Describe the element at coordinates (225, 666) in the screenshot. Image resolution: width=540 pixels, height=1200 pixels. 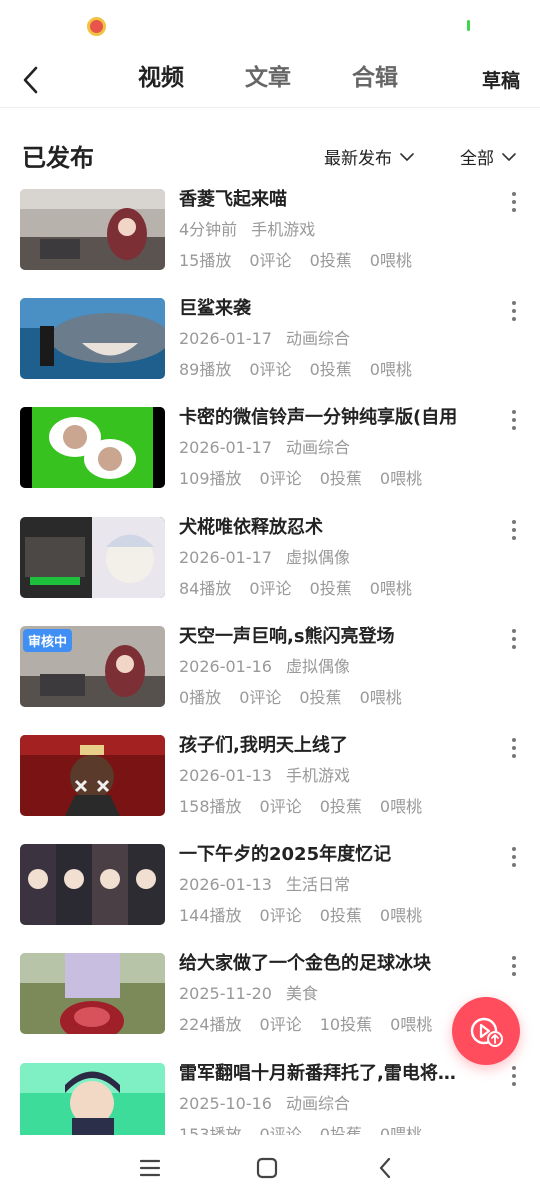
I see `video-time: 2026-01-16` at that location.